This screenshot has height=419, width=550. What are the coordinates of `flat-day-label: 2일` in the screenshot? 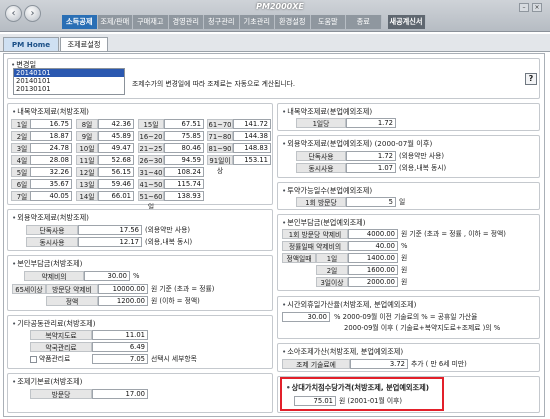 It's located at (332, 270).